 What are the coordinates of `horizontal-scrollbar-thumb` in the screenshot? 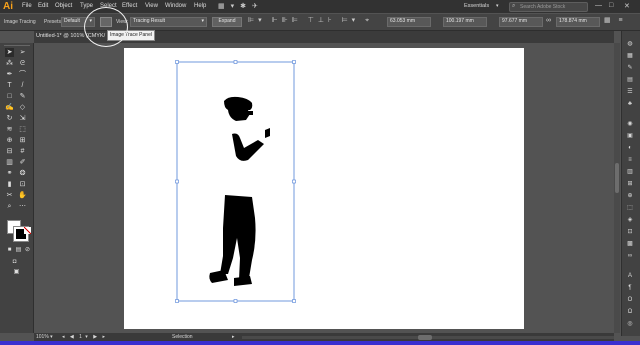 It's located at (425, 337).